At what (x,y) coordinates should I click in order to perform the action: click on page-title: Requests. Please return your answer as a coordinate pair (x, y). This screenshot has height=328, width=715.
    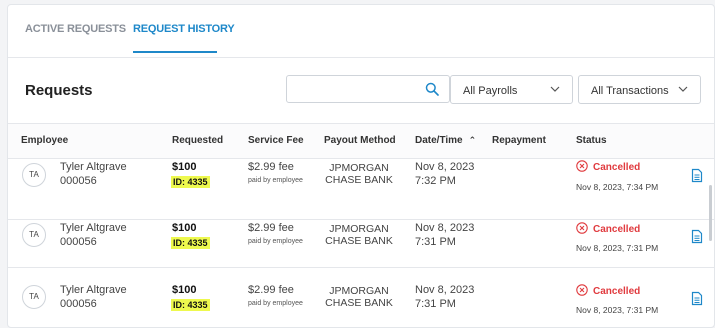
    Looking at the image, I should click on (59, 90).